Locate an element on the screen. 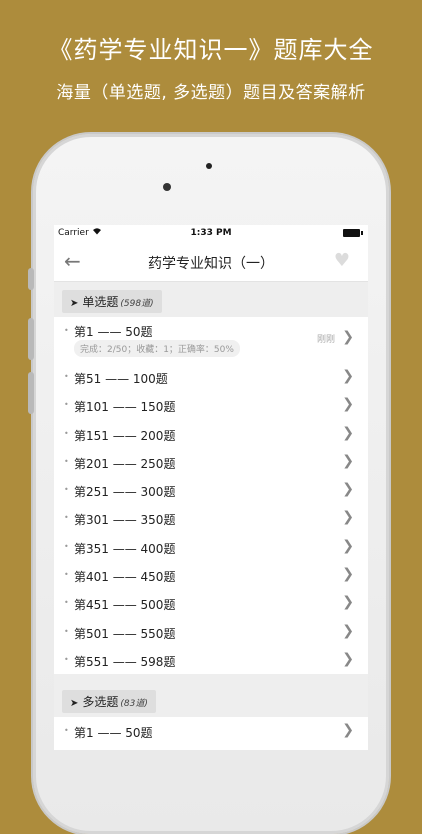 The image size is (422, 834). item-label: 第451 —— 500题 is located at coordinates (125, 605).